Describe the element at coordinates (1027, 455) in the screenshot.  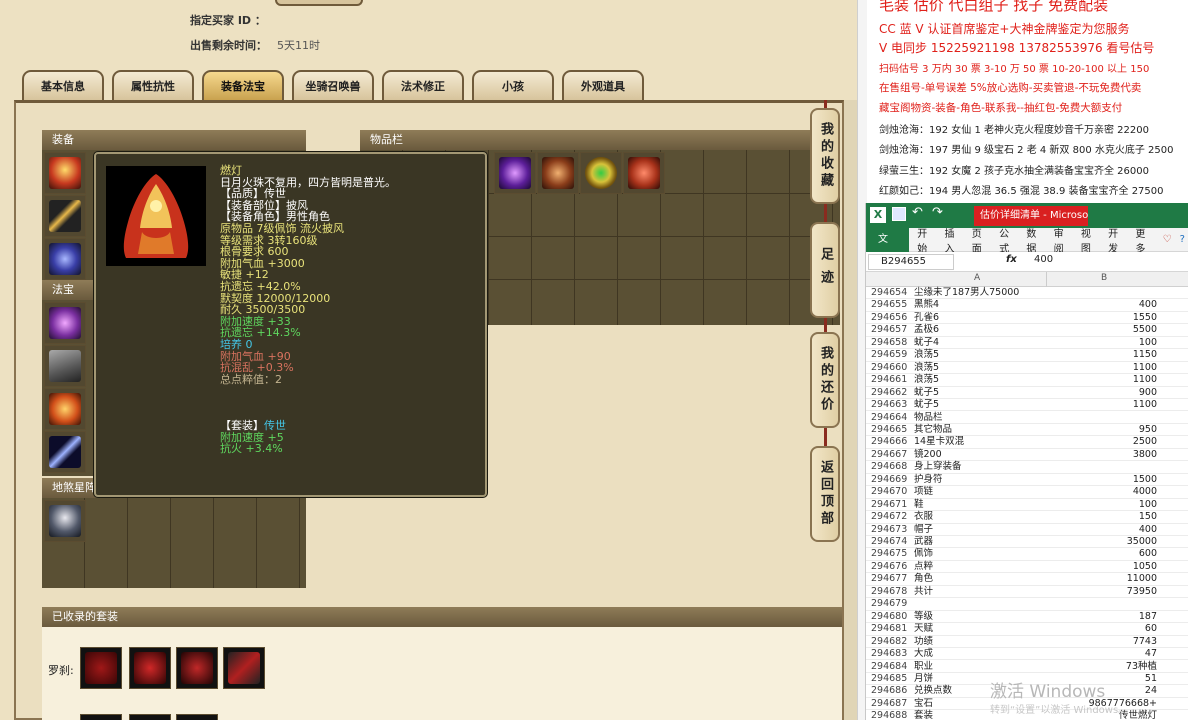
I see `sheet-row: 294667 镜200 3800` at that location.